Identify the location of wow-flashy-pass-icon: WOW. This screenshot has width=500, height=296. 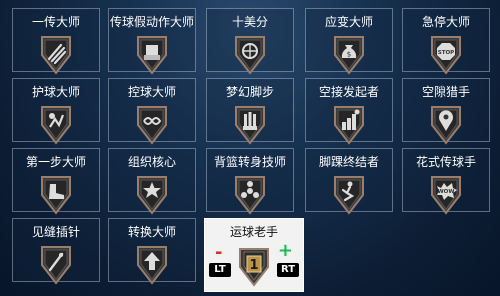
(446, 194).